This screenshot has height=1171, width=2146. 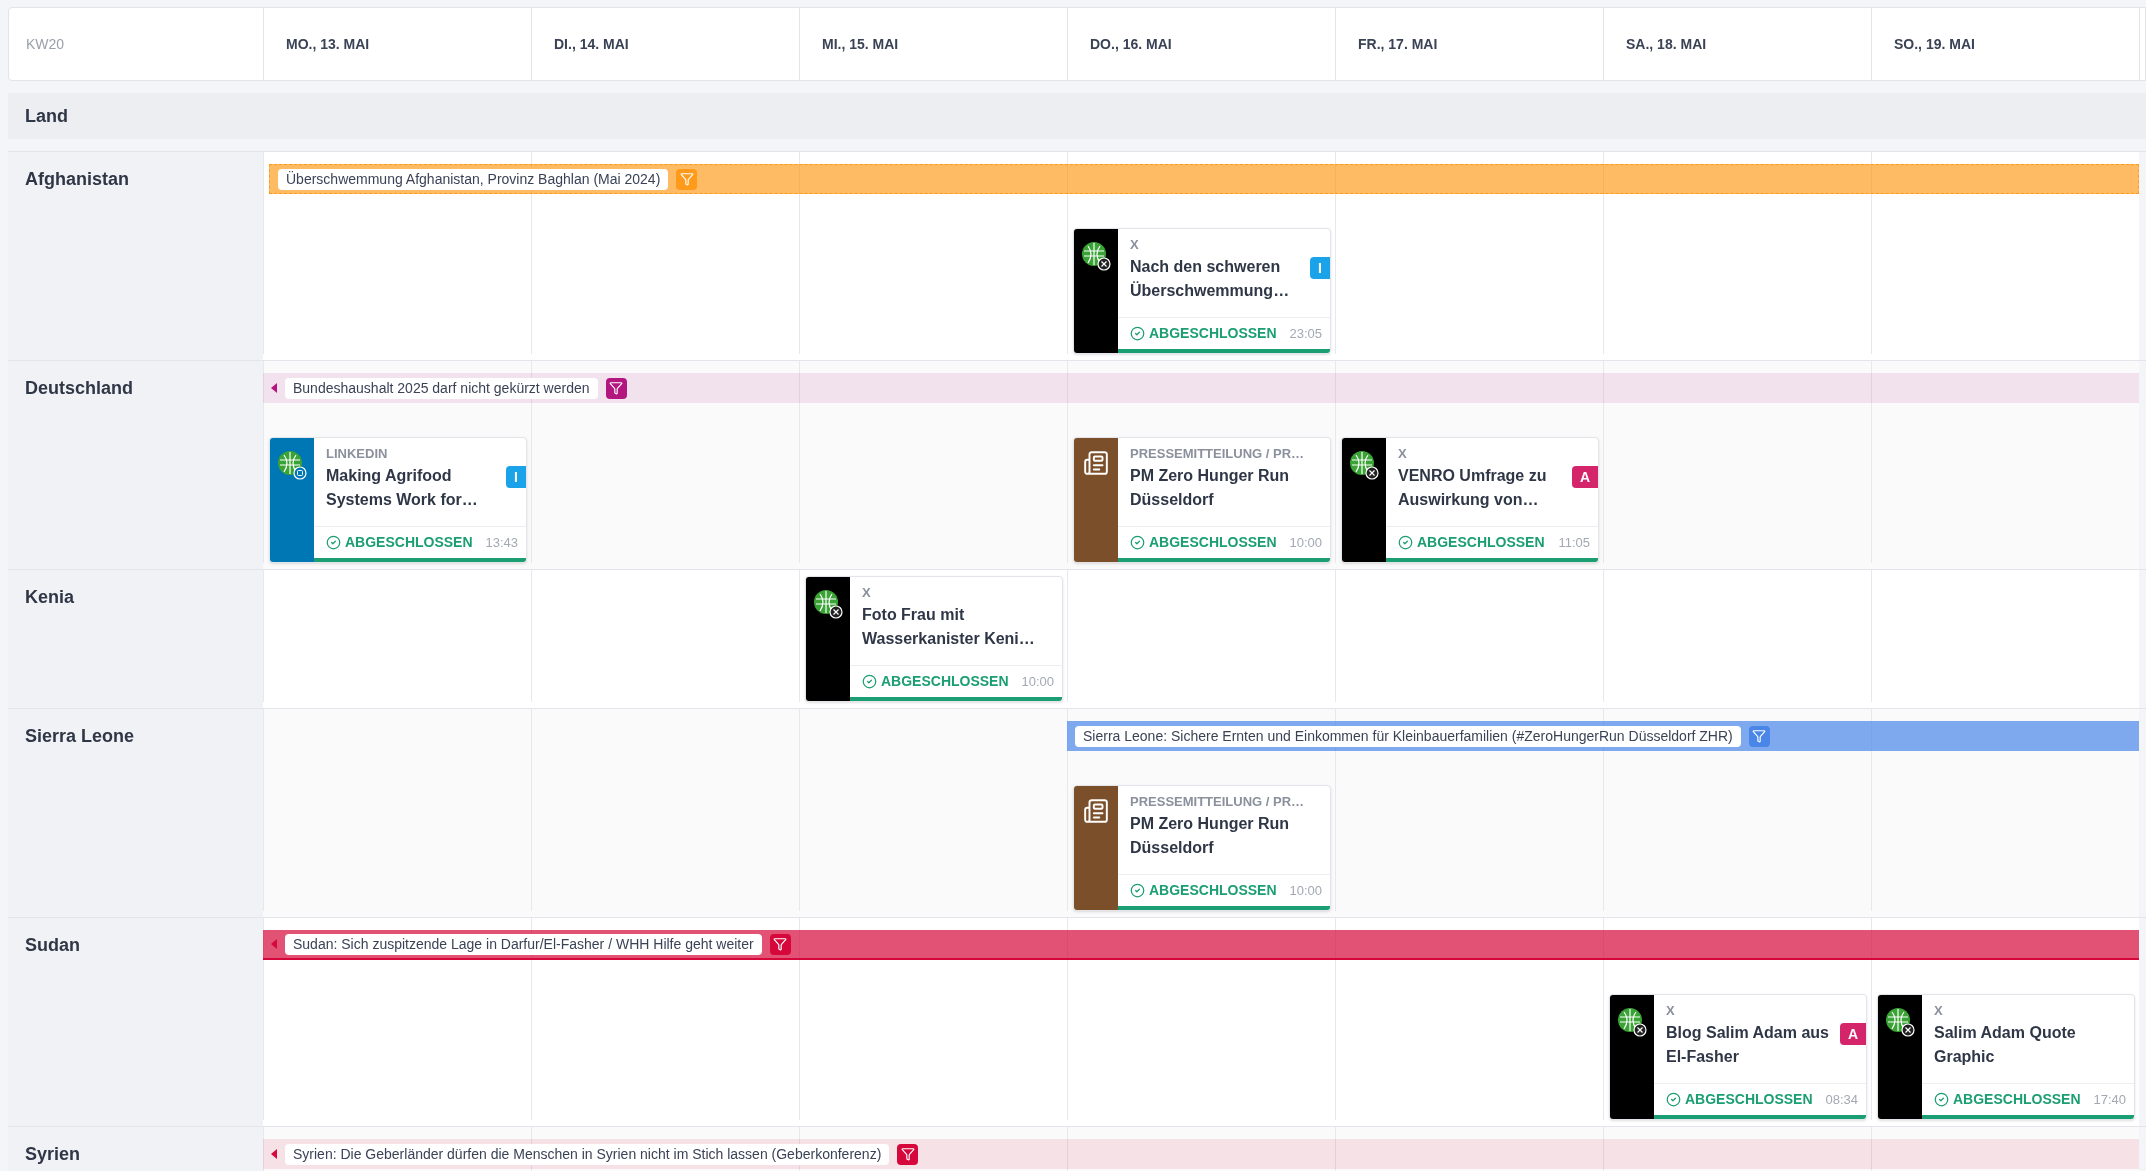 What do you see at coordinates (2005, 1045) in the screenshot?
I see `post-title: Salim Adam Quote Graphic` at bounding box center [2005, 1045].